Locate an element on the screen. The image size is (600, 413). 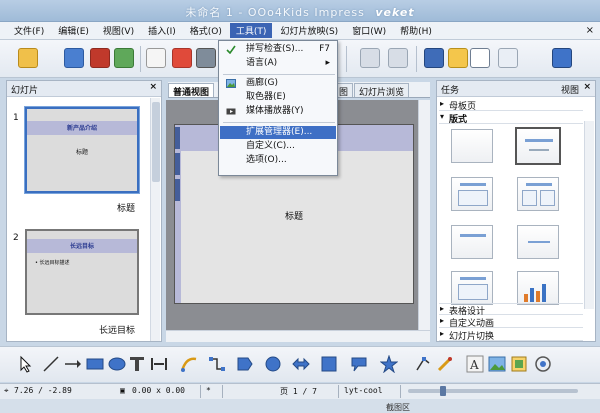
export-pdf-icon is located at coordinates (182, 58).